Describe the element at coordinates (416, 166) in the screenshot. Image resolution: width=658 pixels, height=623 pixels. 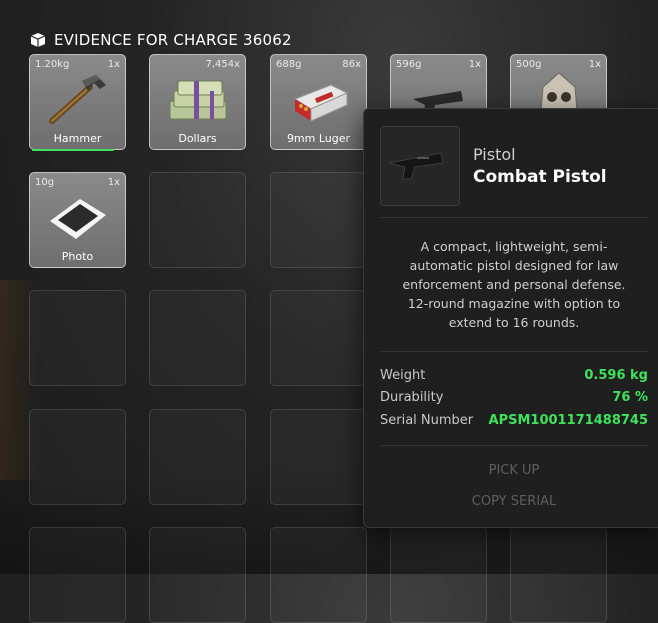
I see `pistol-icon` at that location.